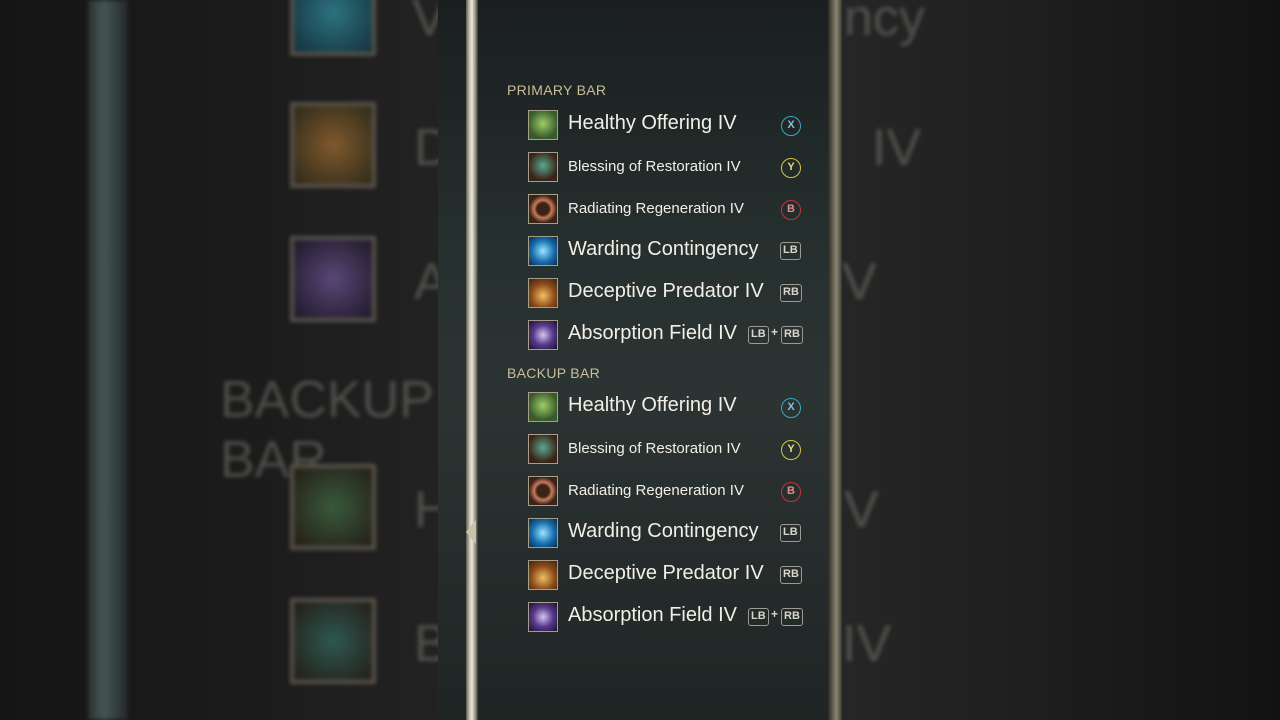 This screenshot has width=1280, height=720. Describe the element at coordinates (471, 532) in the screenshot. I see `frame-arrow-icon` at that location.